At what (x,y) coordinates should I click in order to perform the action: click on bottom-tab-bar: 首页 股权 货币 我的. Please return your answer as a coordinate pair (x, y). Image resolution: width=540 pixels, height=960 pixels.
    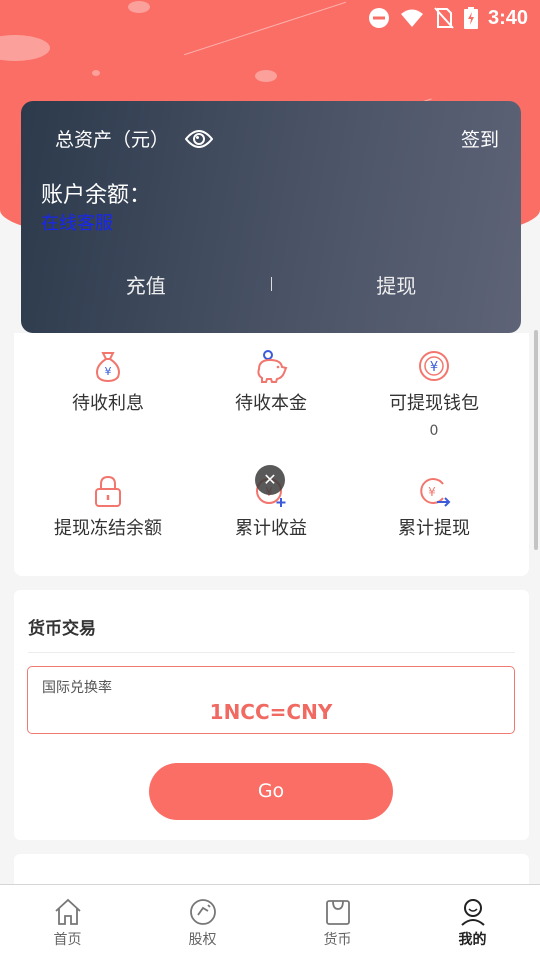
    Looking at the image, I should click on (270, 922).